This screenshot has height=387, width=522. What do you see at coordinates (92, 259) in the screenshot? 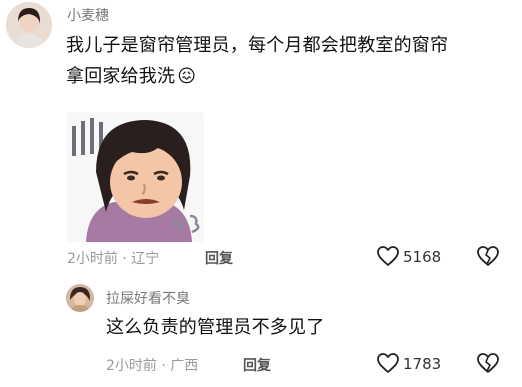
I see `timestamp: 2小时前` at bounding box center [92, 259].